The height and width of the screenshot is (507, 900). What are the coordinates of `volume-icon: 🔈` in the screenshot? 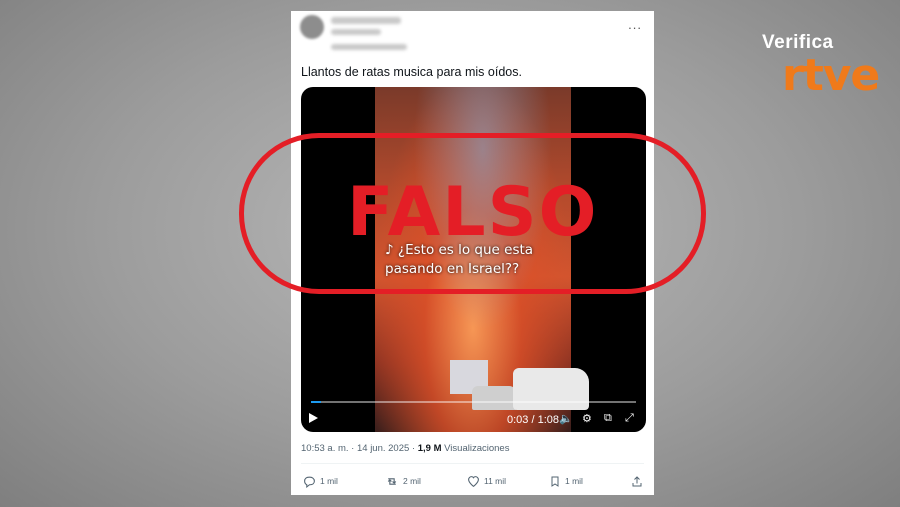 It's located at (566, 418).